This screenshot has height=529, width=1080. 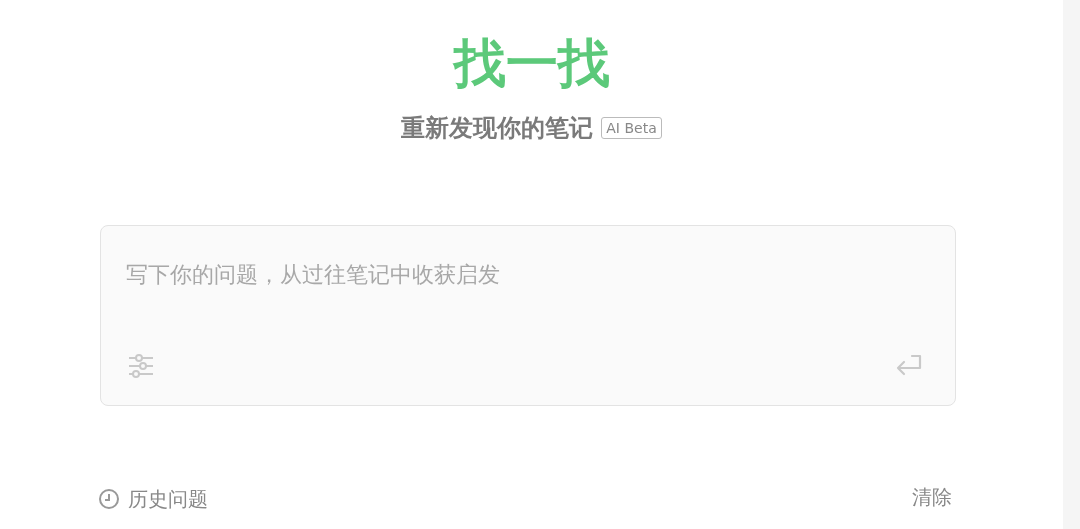 What do you see at coordinates (932, 497) in the screenshot?
I see `clear-button: 清除` at bounding box center [932, 497].